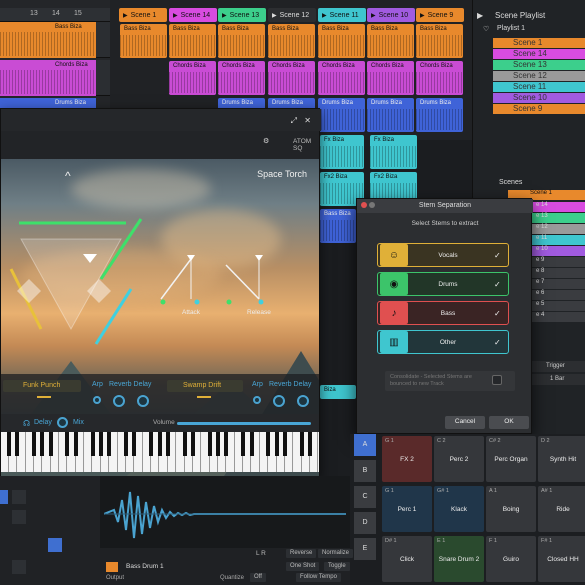 Image resolution: width=585 pixels, height=585 pixels. What do you see at coordinates (556, 295) in the screenshot?
I see `scene-list-item: e 6` at bounding box center [556, 295].